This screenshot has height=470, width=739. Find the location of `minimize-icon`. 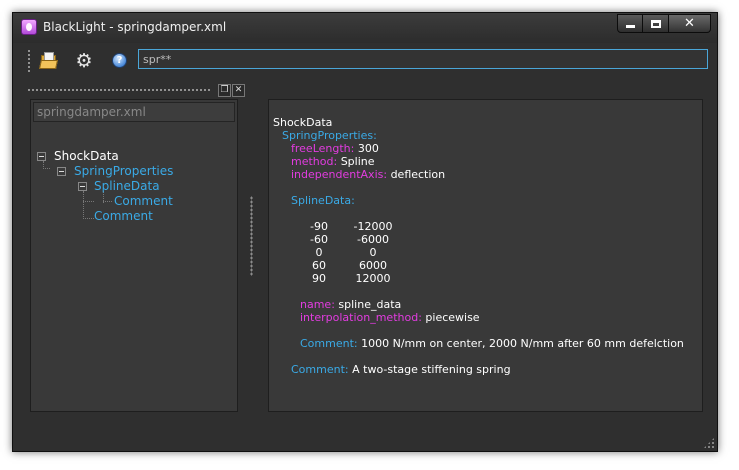

minimize-icon is located at coordinates (630, 26).